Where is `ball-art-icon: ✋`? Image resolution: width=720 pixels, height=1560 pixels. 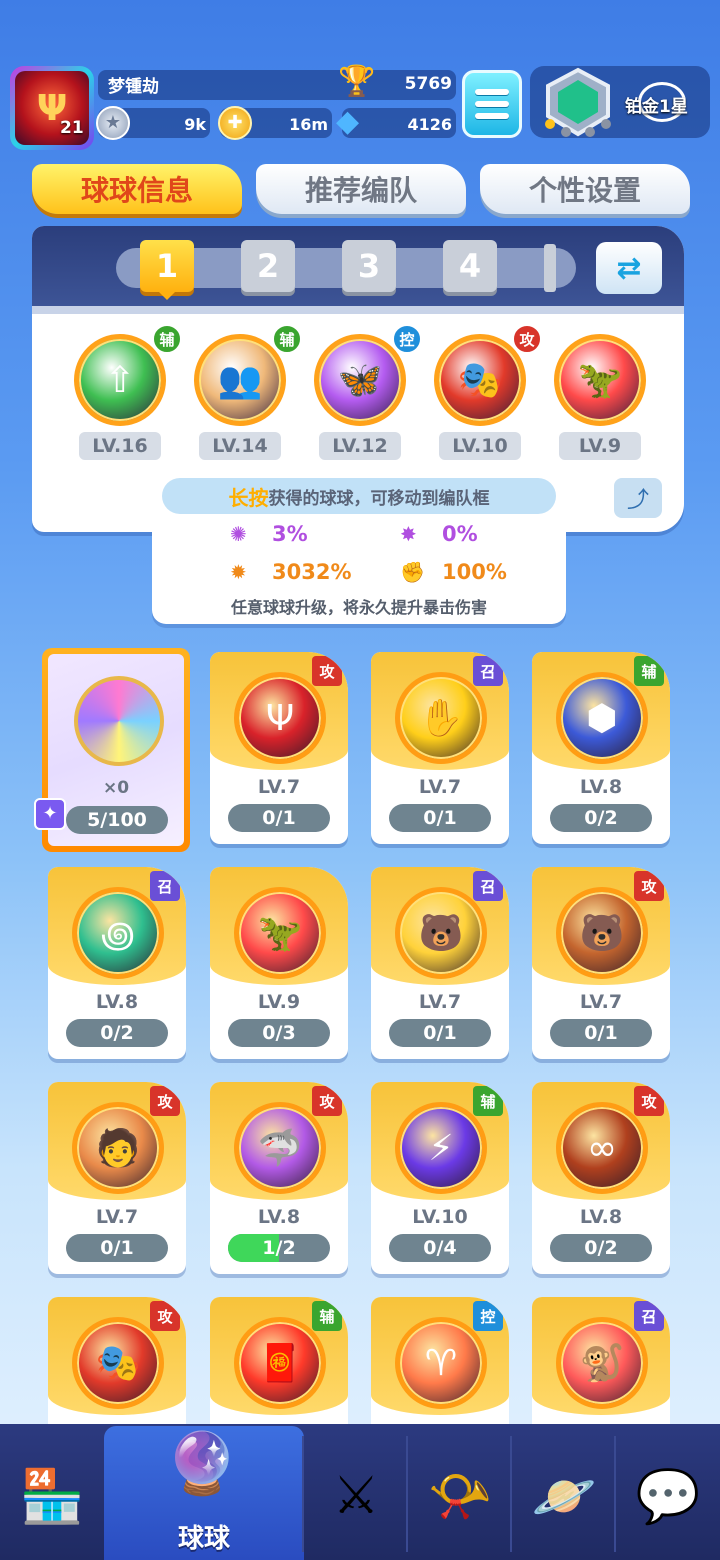 ball-art-icon: ✋ is located at coordinates (441, 718).